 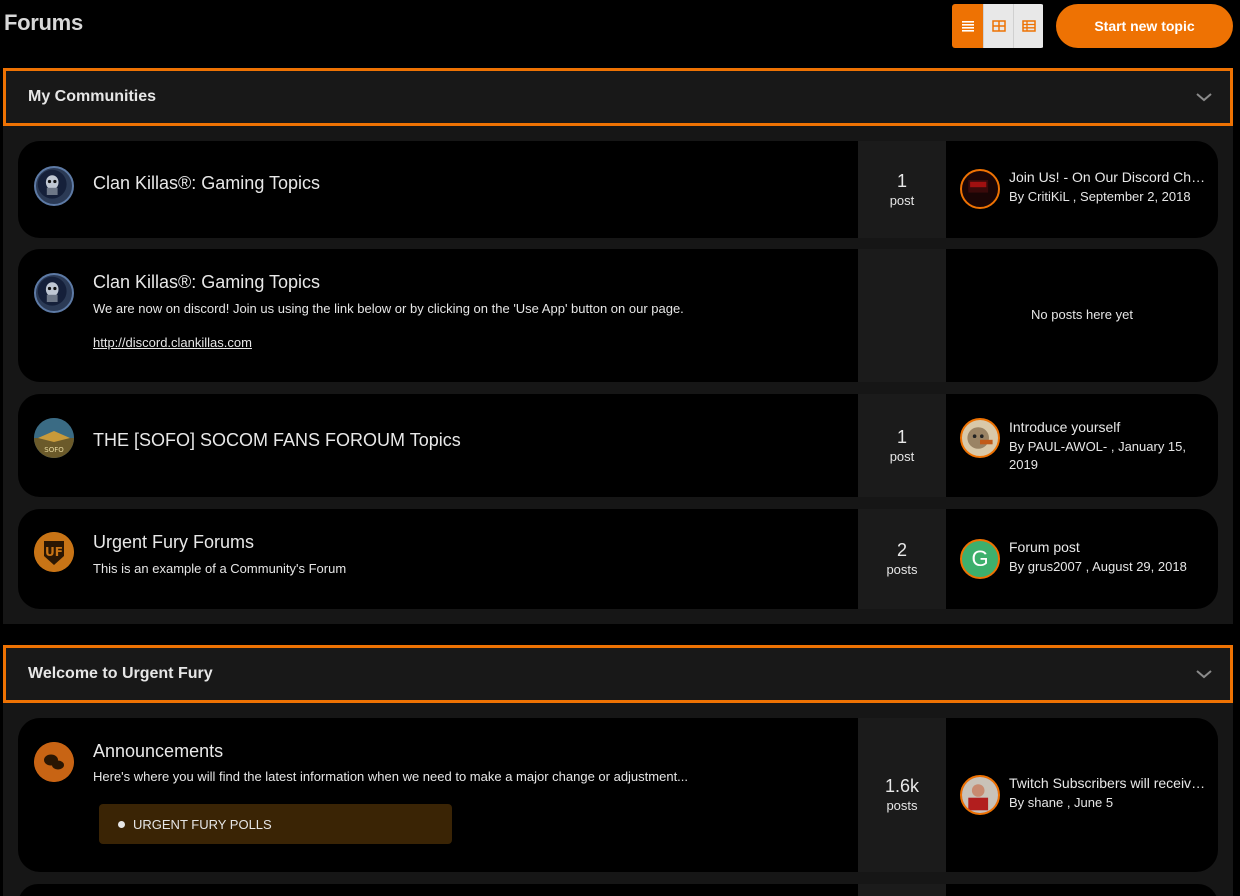 I want to click on table-view-icon, so click(x=1028, y=26).